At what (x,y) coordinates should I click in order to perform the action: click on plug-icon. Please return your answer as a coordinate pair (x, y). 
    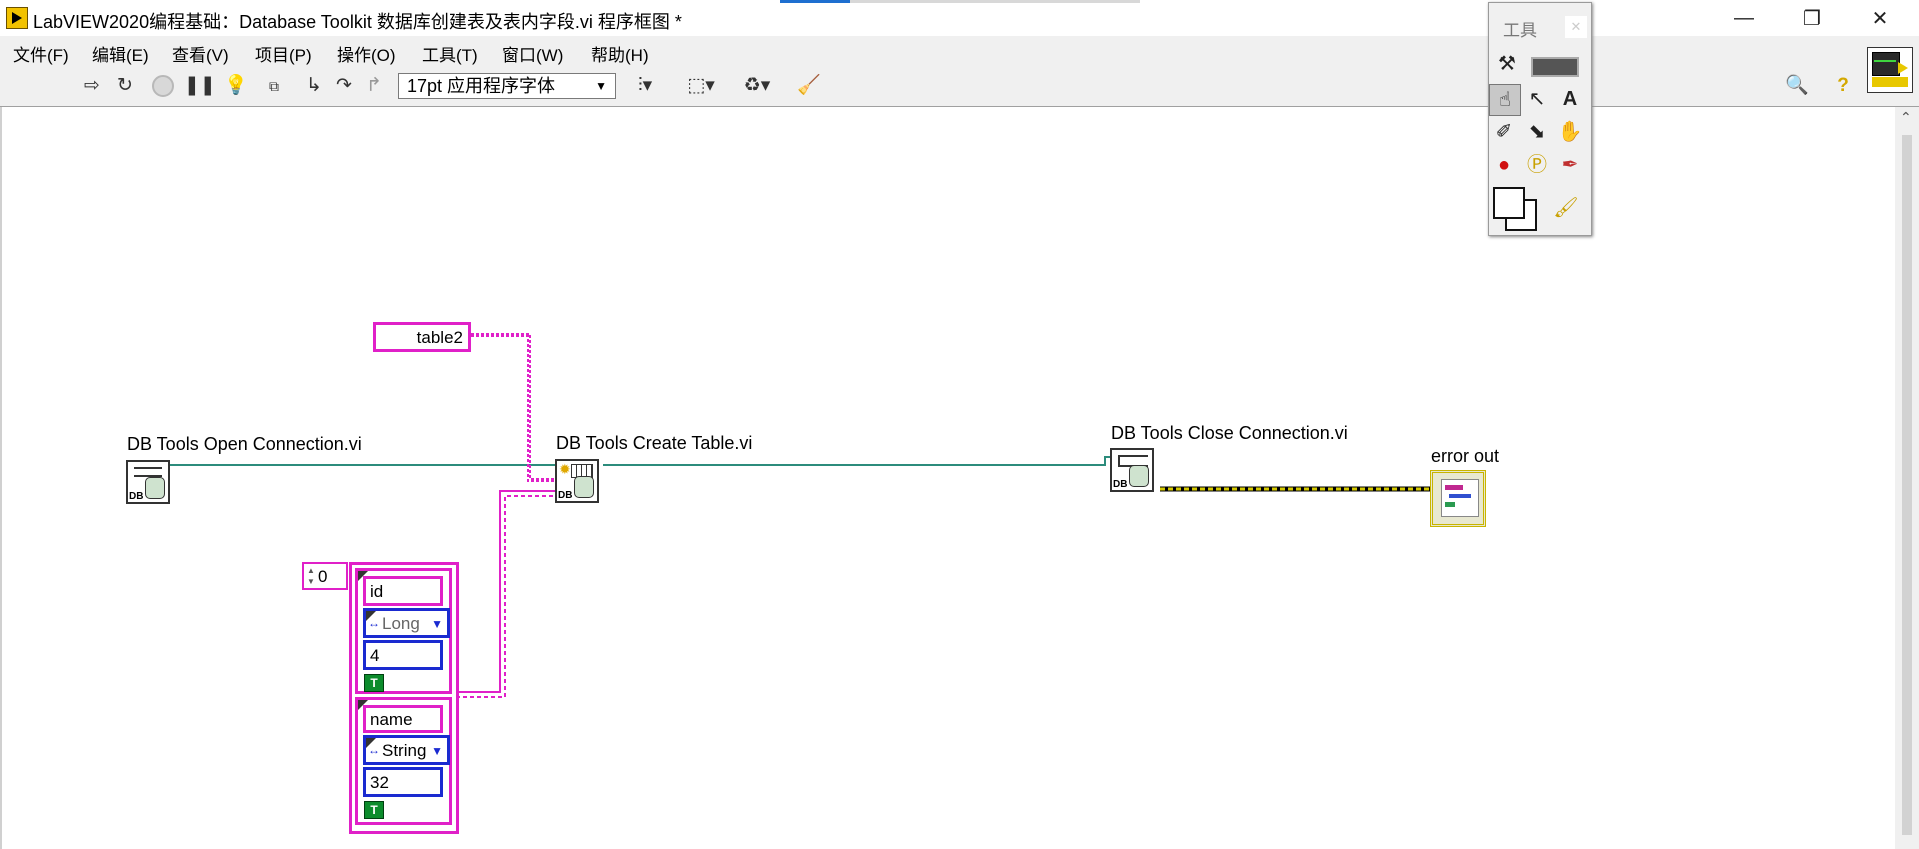
    Looking at the image, I should click on (148, 472).